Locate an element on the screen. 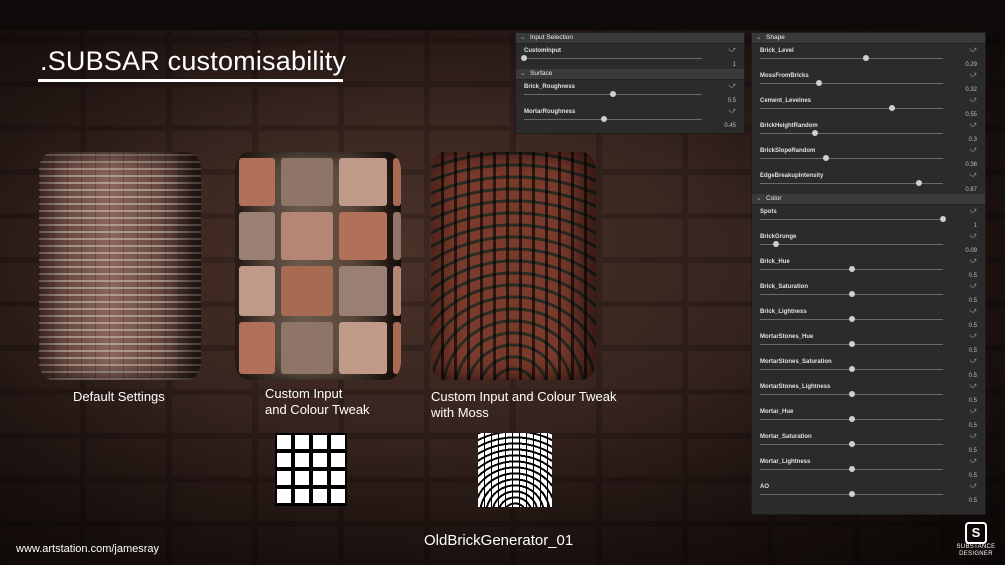  section-title: Surface is located at coordinates (541, 73).